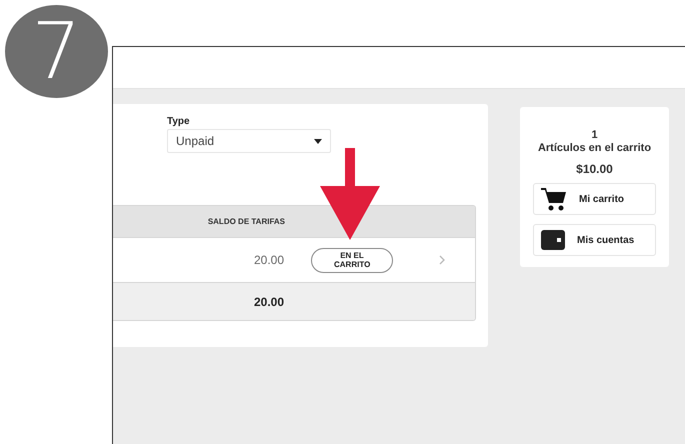  What do you see at coordinates (594, 135) in the screenshot?
I see `cart-count: 1` at bounding box center [594, 135].